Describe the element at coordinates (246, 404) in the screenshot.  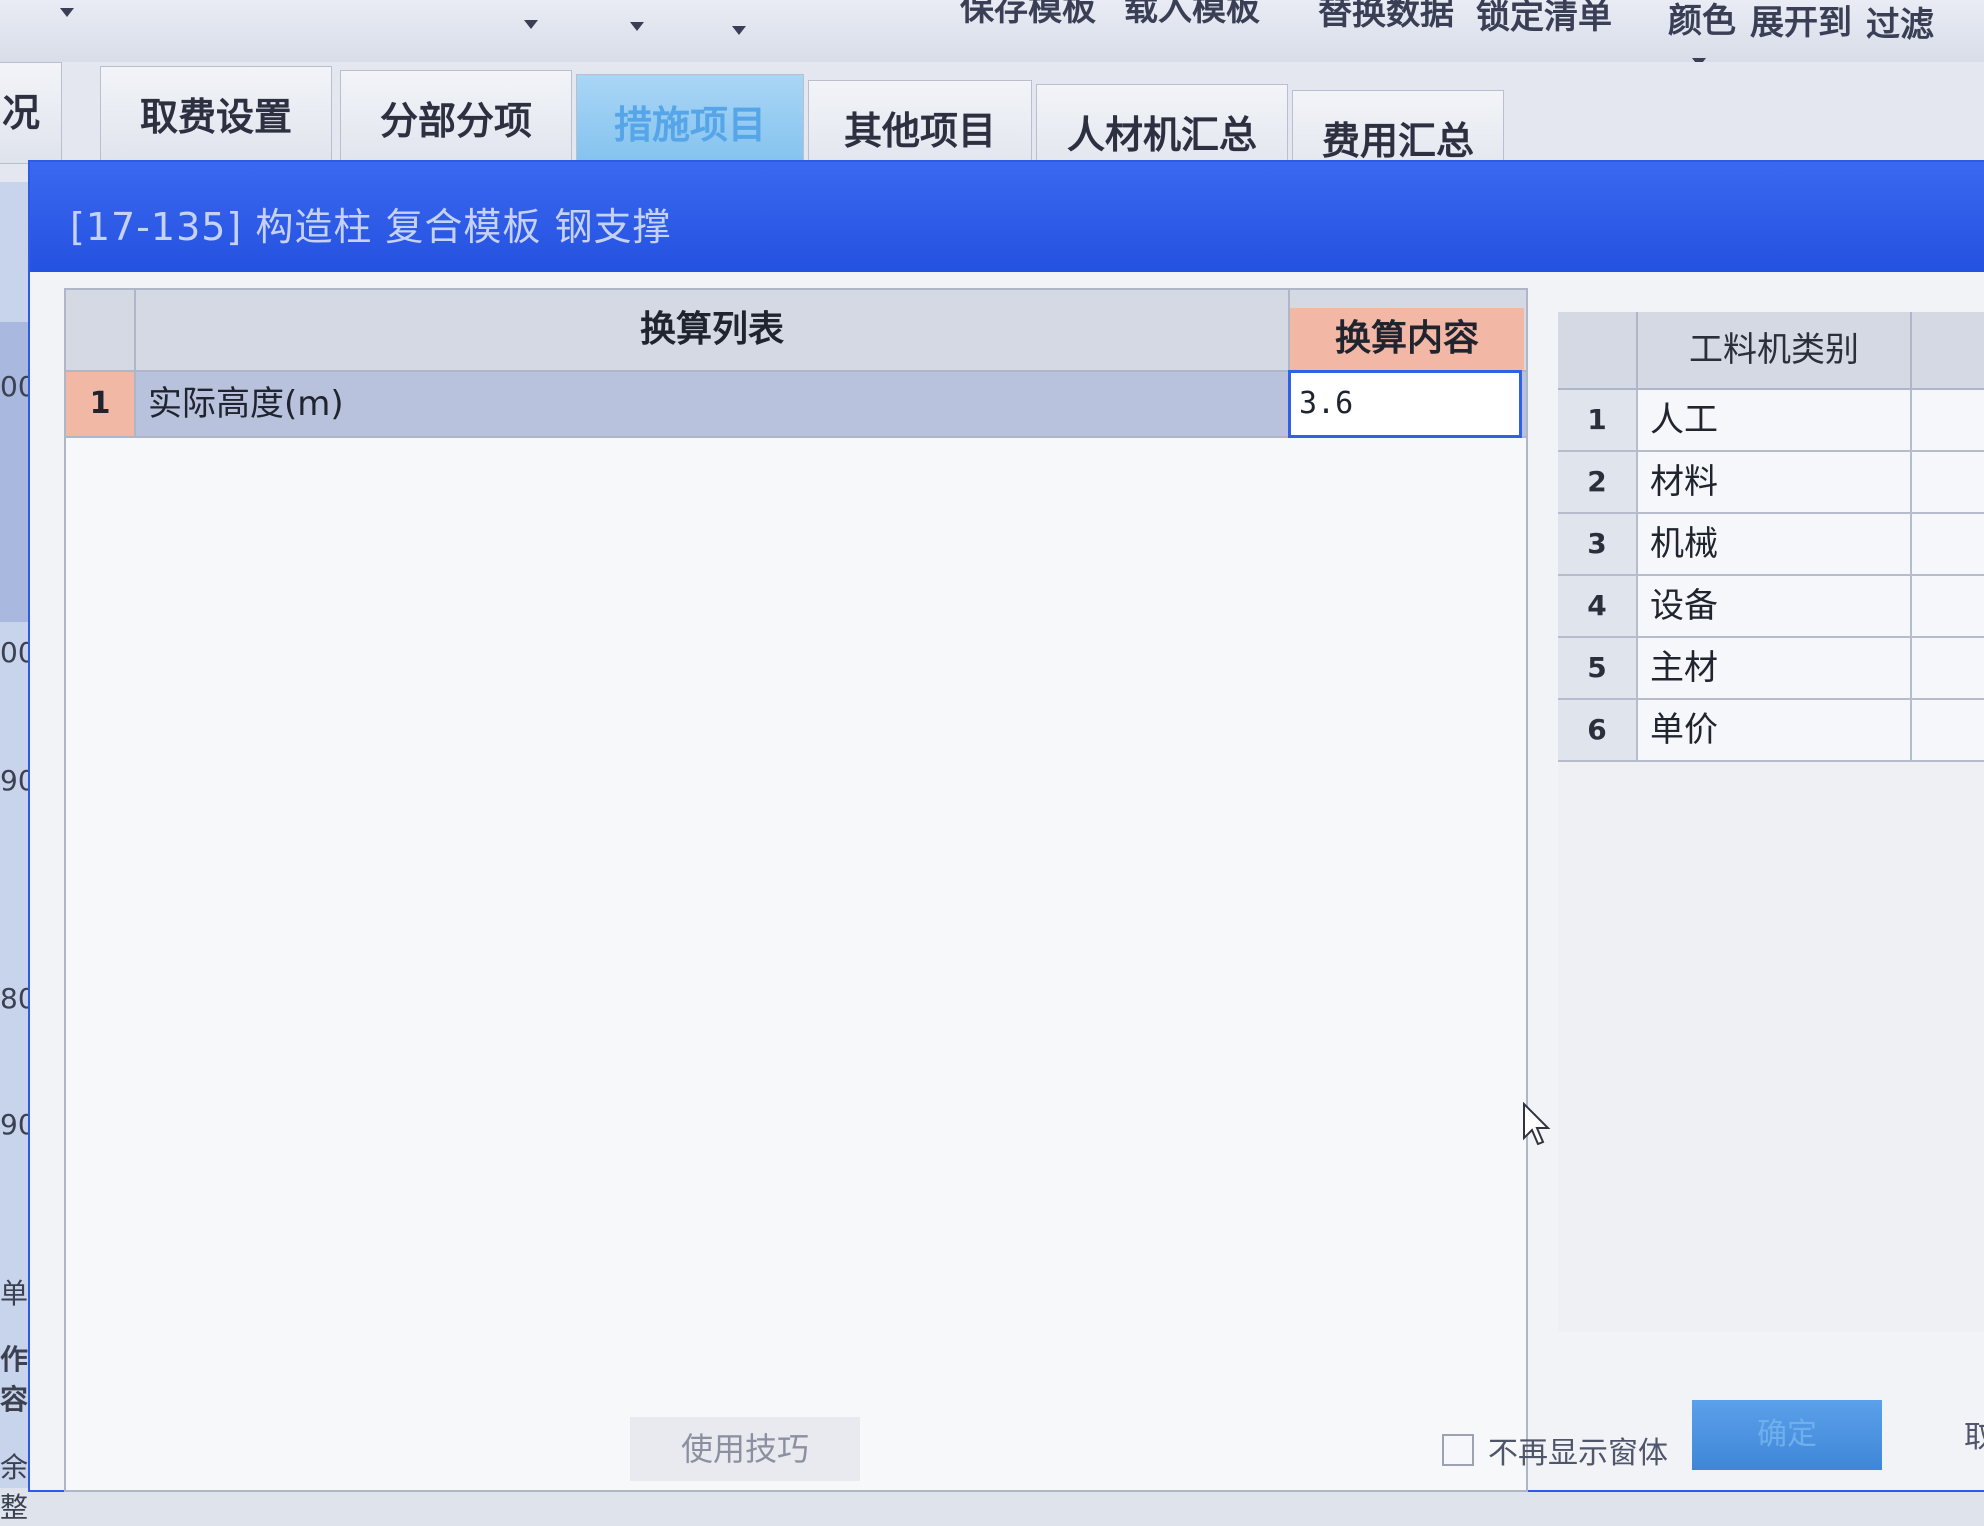
I see `row-name: 实际高度(m)` at that location.